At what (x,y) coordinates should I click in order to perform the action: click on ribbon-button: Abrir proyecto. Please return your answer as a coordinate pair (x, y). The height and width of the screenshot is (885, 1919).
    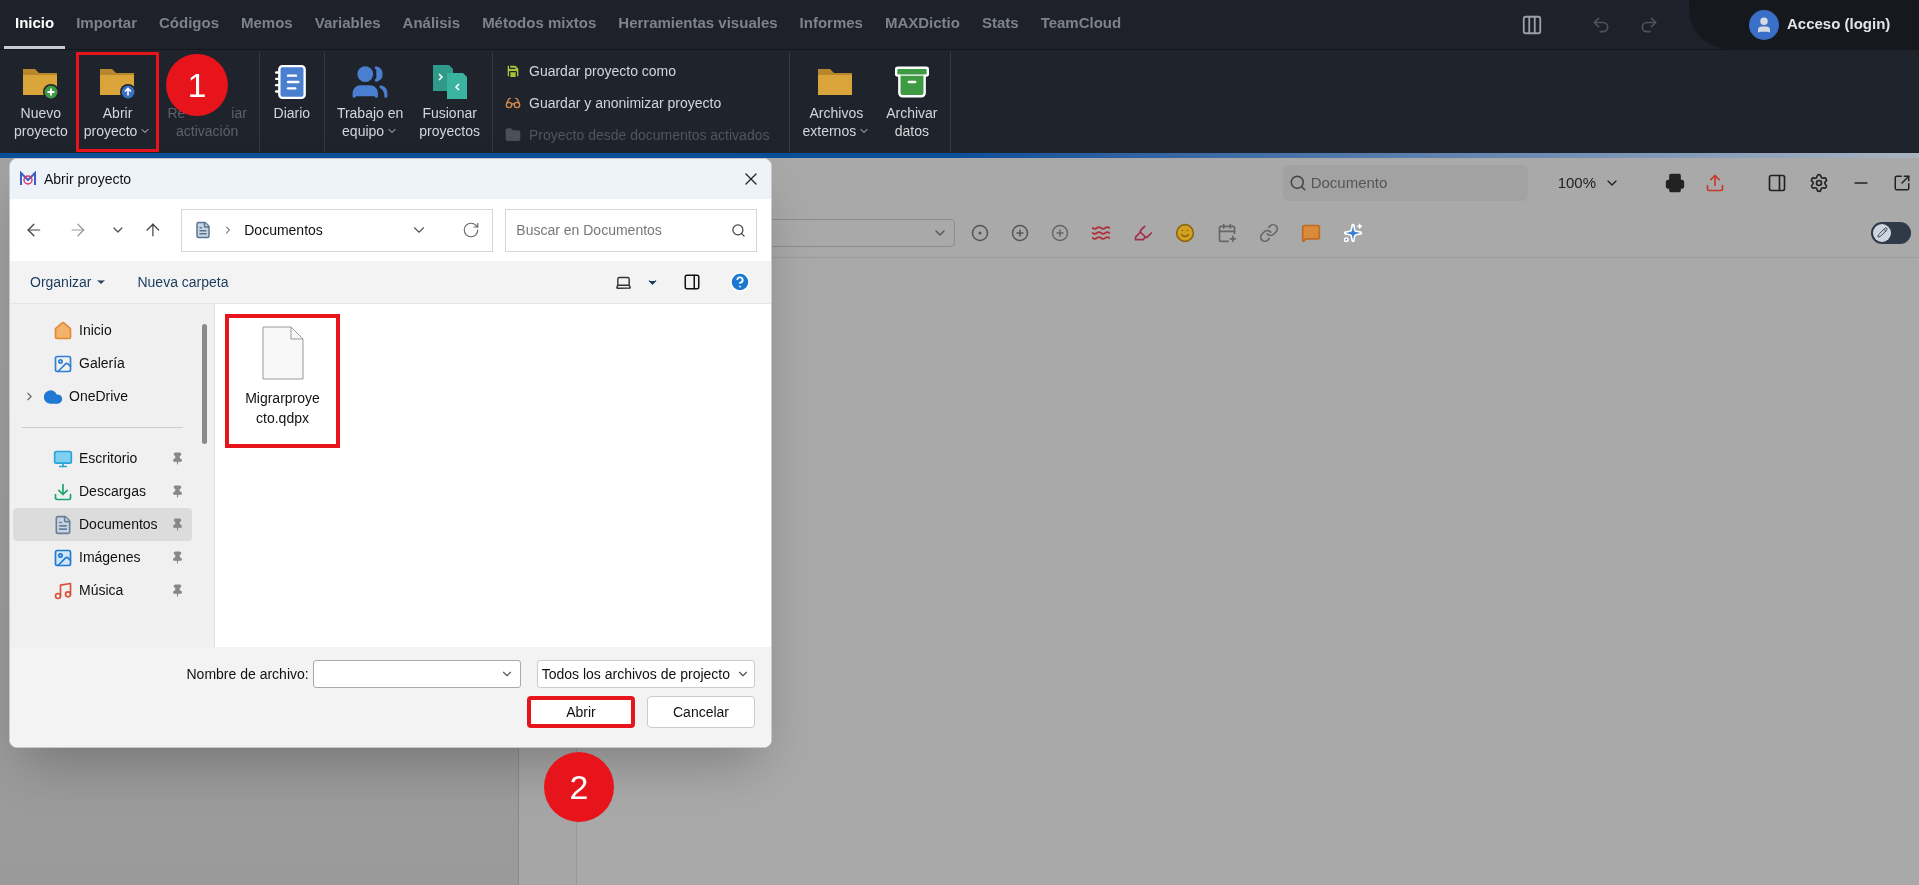
    Looking at the image, I should click on (117, 102).